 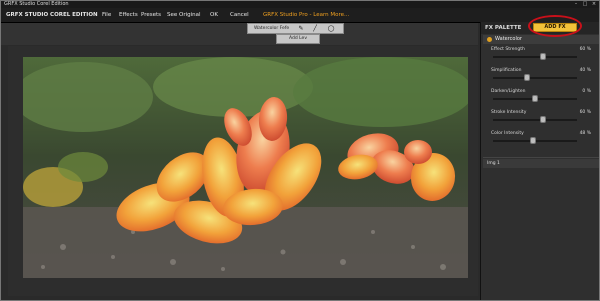 I want to click on param-color-intensity: Color Intensity 48 %, so click(x=543, y=141).